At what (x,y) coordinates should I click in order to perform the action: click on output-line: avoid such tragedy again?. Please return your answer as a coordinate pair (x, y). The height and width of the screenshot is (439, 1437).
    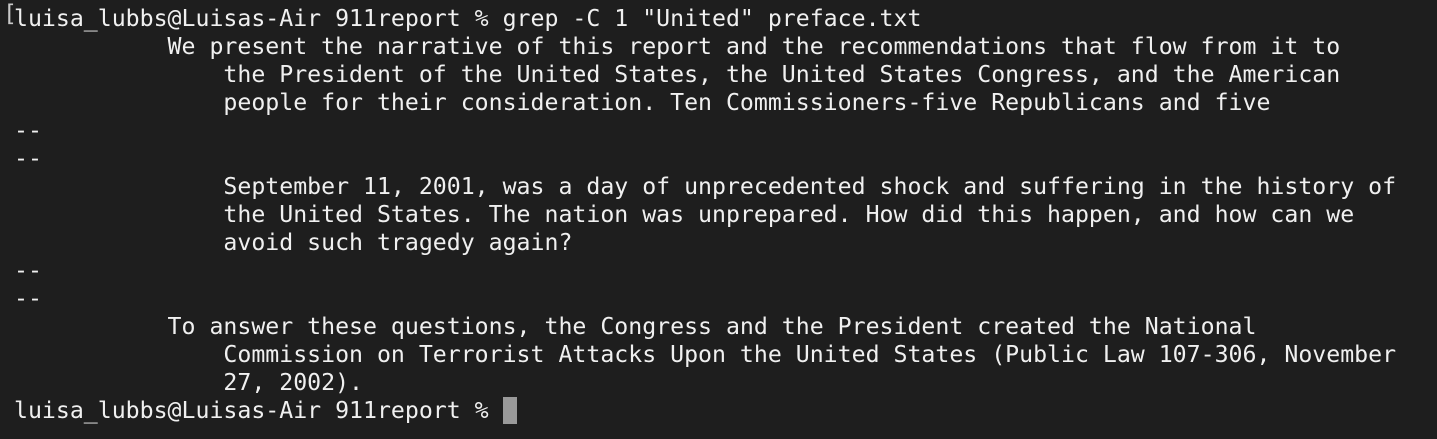
    Looking at the image, I should click on (293, 242).